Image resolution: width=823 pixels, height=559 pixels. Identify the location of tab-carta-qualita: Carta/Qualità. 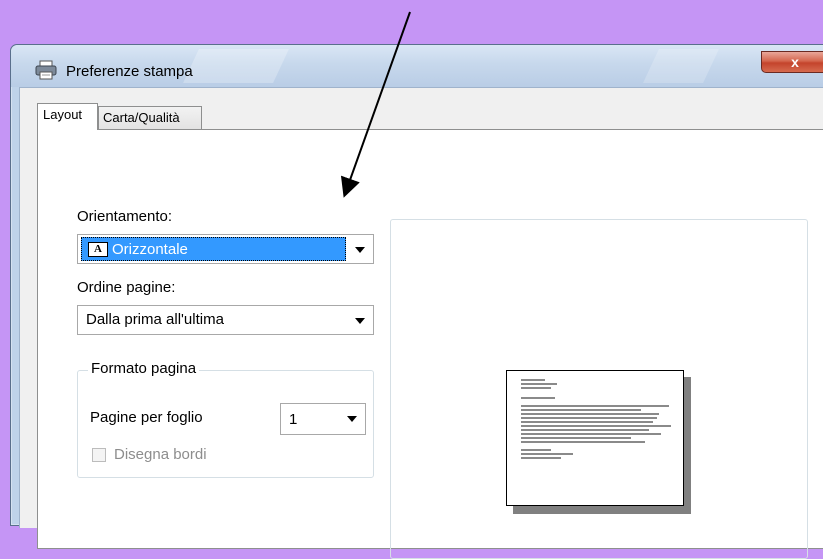
(150, 117).